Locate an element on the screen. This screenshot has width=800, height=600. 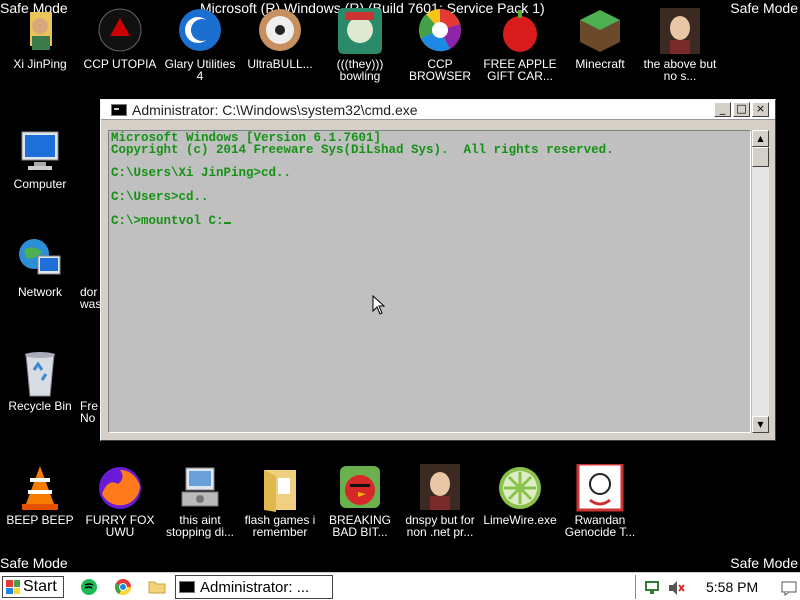
disc-icon is located at coordinates (280, 32).